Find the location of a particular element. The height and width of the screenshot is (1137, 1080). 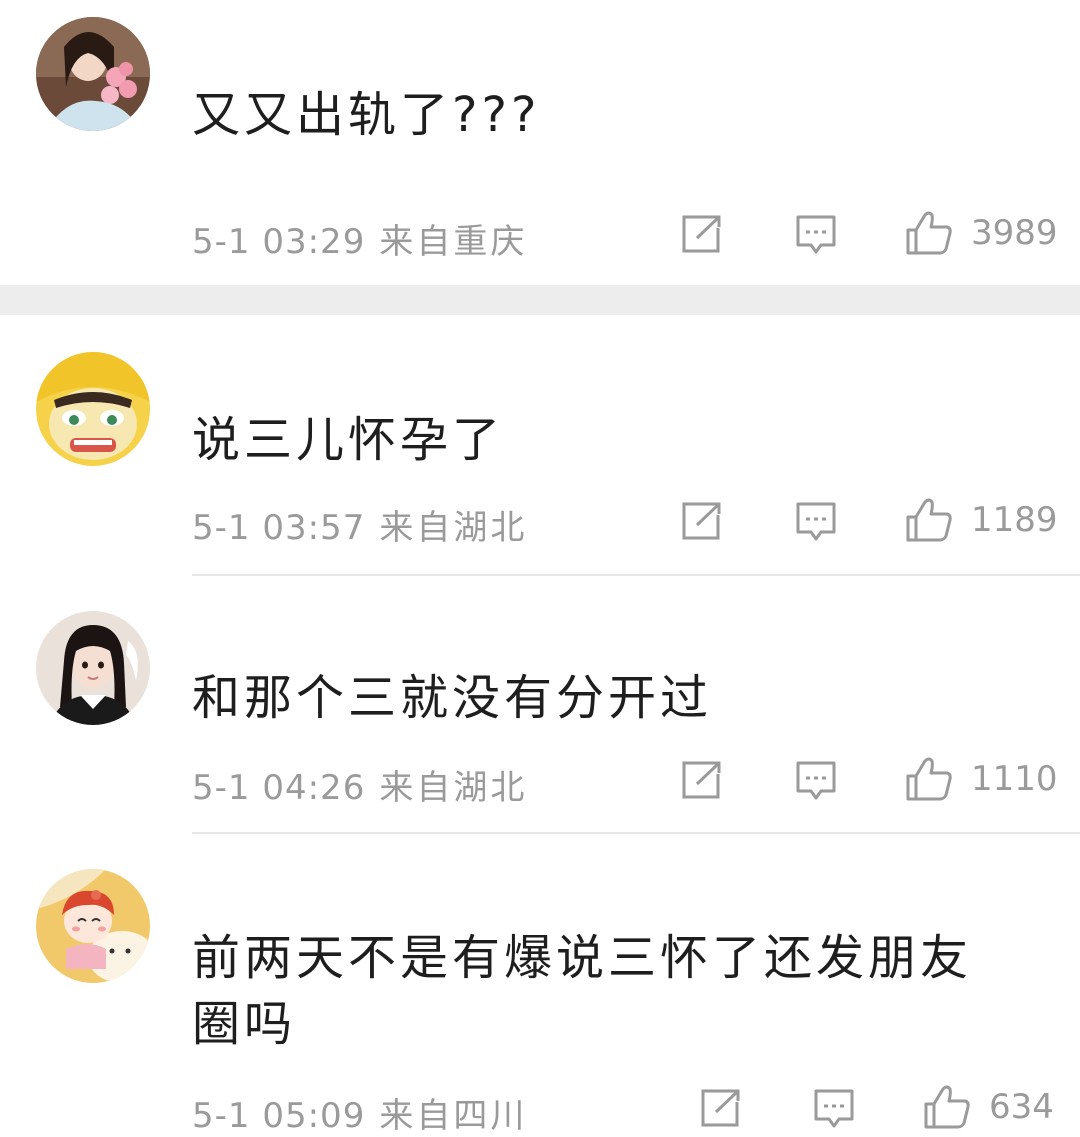

comment-meta: 5-1 03:29 来自重庆 is located at coordinates (359, 238).